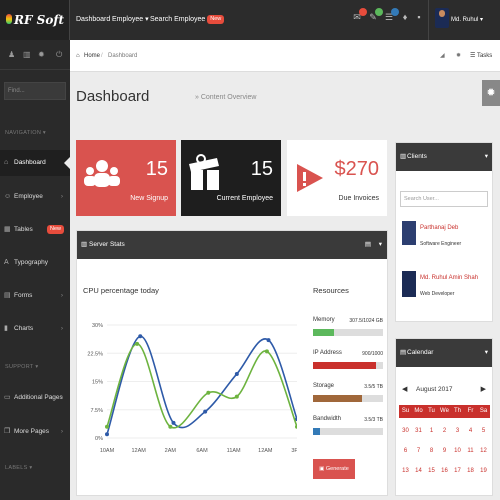  What do you see at coordinates (483, 431) in the screenshot?
I see `calendar-day: 5` at bounding box center [483, 431].